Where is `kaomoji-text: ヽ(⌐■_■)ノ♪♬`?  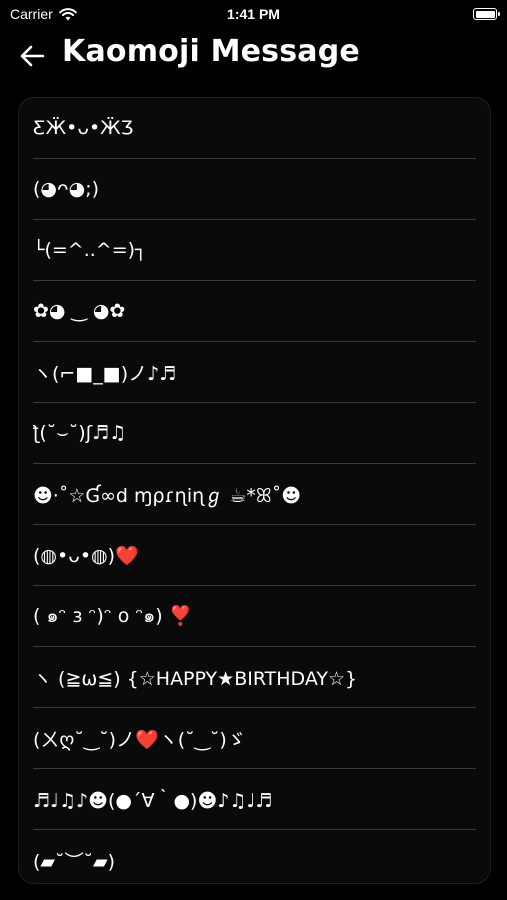 kaomoji-text: ヽ(⌐■_■)ノ♪♬ is located at coordinates (105, 373).